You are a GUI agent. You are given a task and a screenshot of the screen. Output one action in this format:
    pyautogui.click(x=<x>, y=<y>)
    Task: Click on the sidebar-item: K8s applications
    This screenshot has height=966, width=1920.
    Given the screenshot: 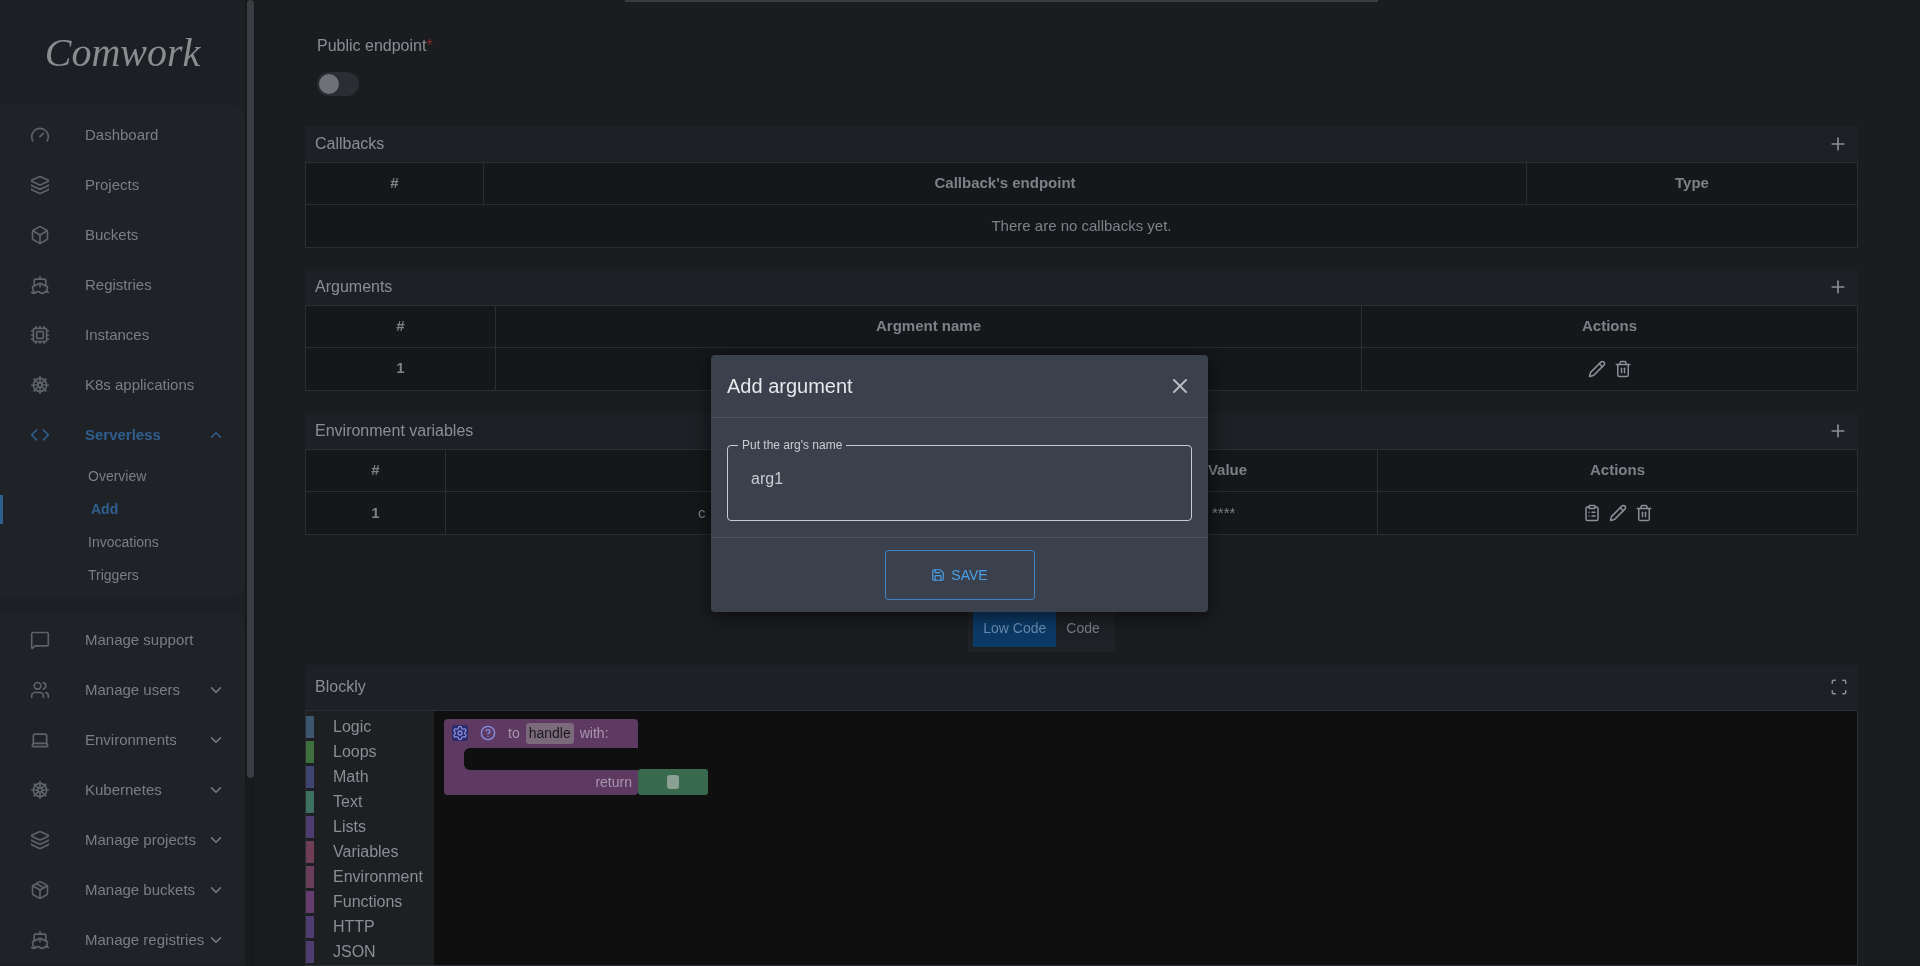 What is the action you would take?
    pyautogui.click(x=122, y=385)
    